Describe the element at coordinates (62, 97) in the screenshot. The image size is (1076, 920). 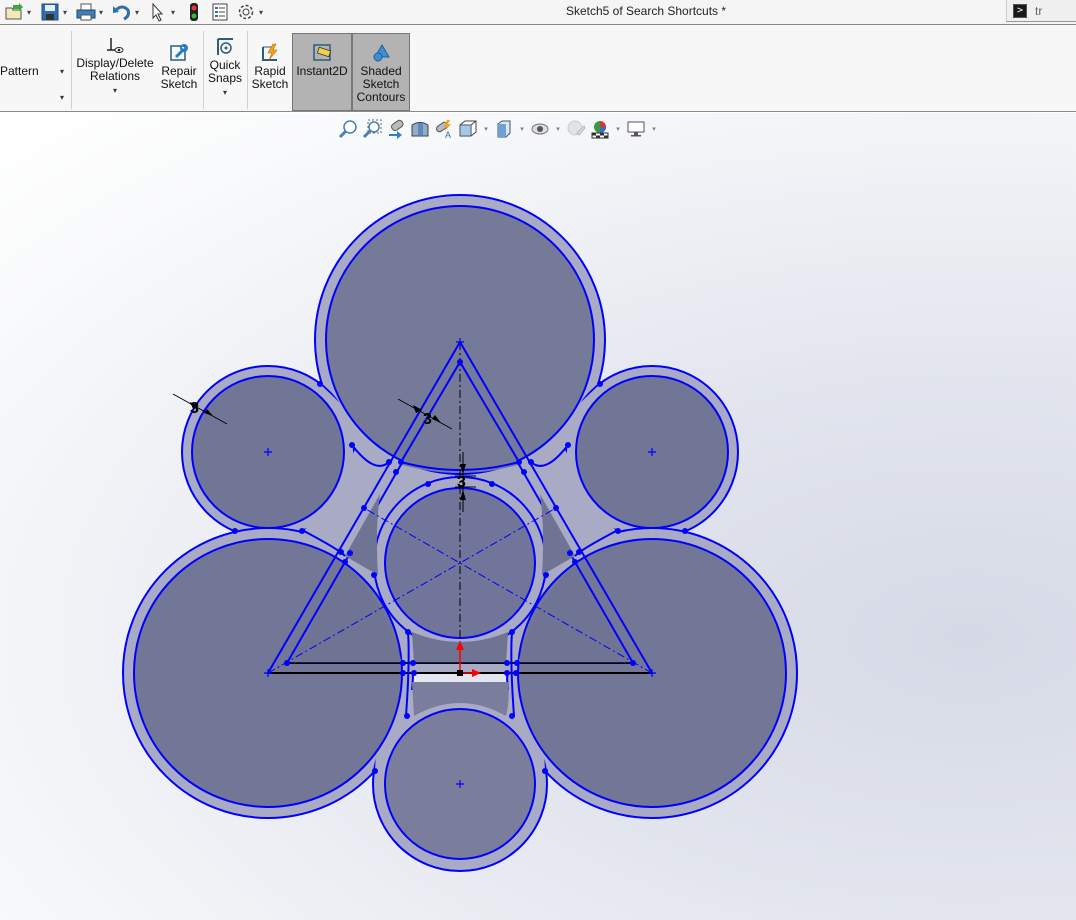
I see `pattern-secondary-dropdown: ▾` at that location.